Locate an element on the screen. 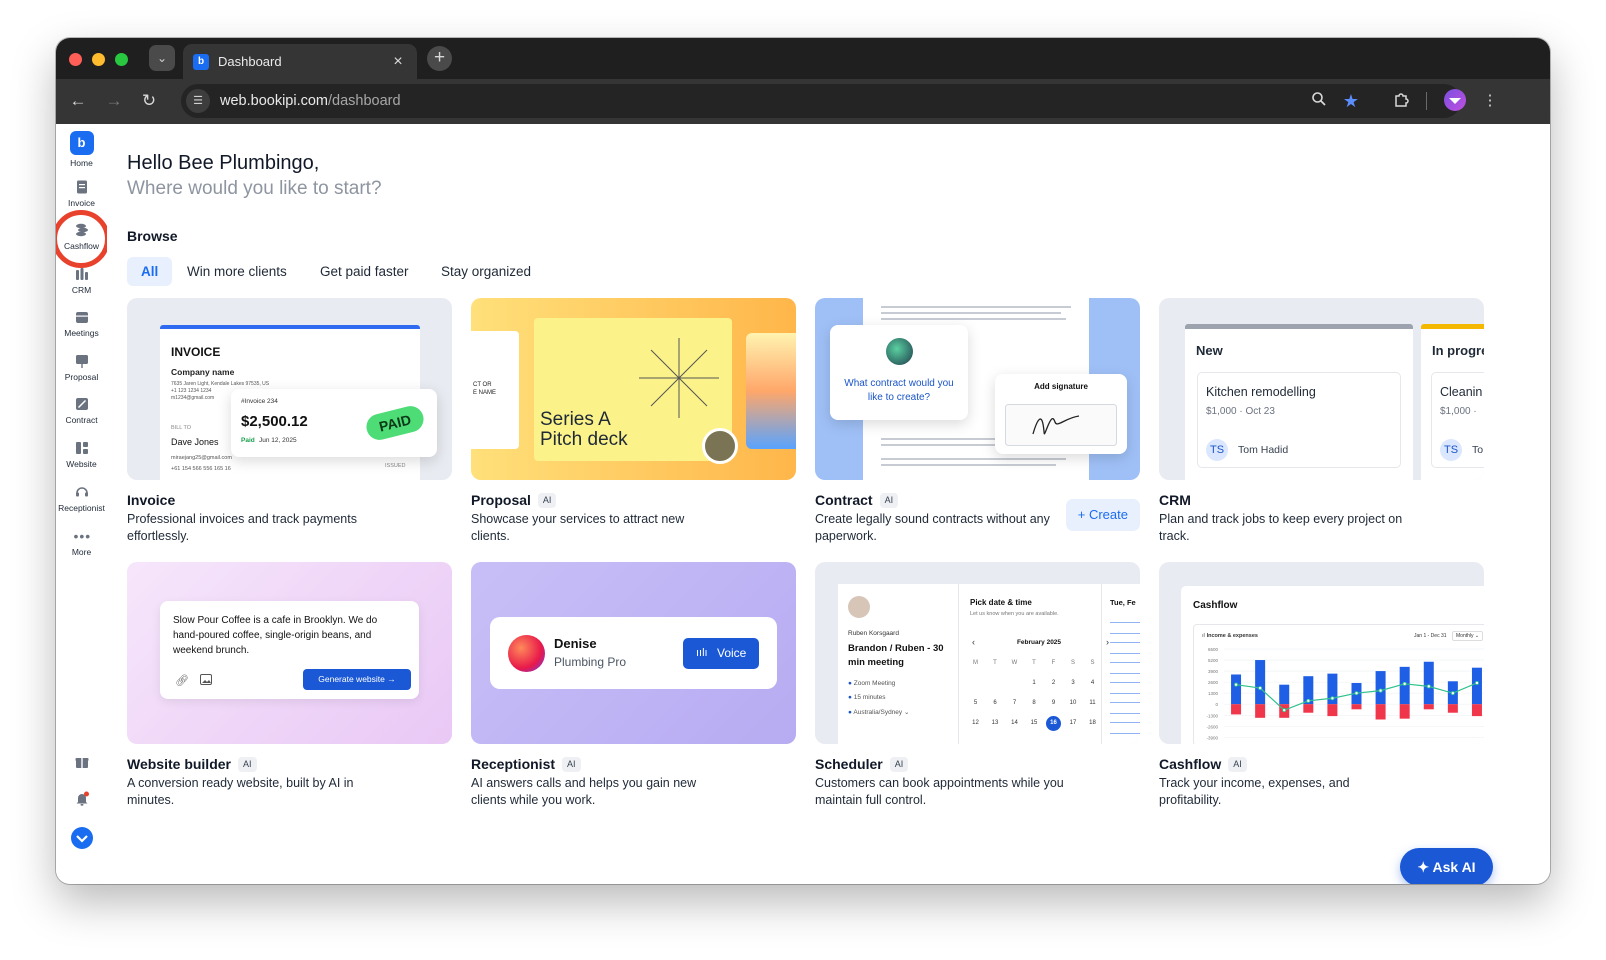 The width and height of the screenshot is (1606, 960). sidebar-item-receptionist: Receptionist is located at coordinates (81, 498).